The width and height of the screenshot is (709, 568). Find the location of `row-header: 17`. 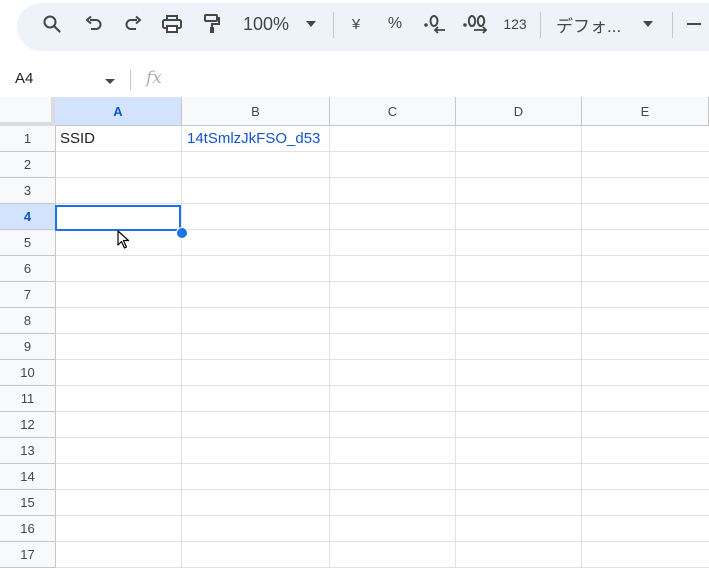

row-header: 17 is located at coordinates (28, 555).